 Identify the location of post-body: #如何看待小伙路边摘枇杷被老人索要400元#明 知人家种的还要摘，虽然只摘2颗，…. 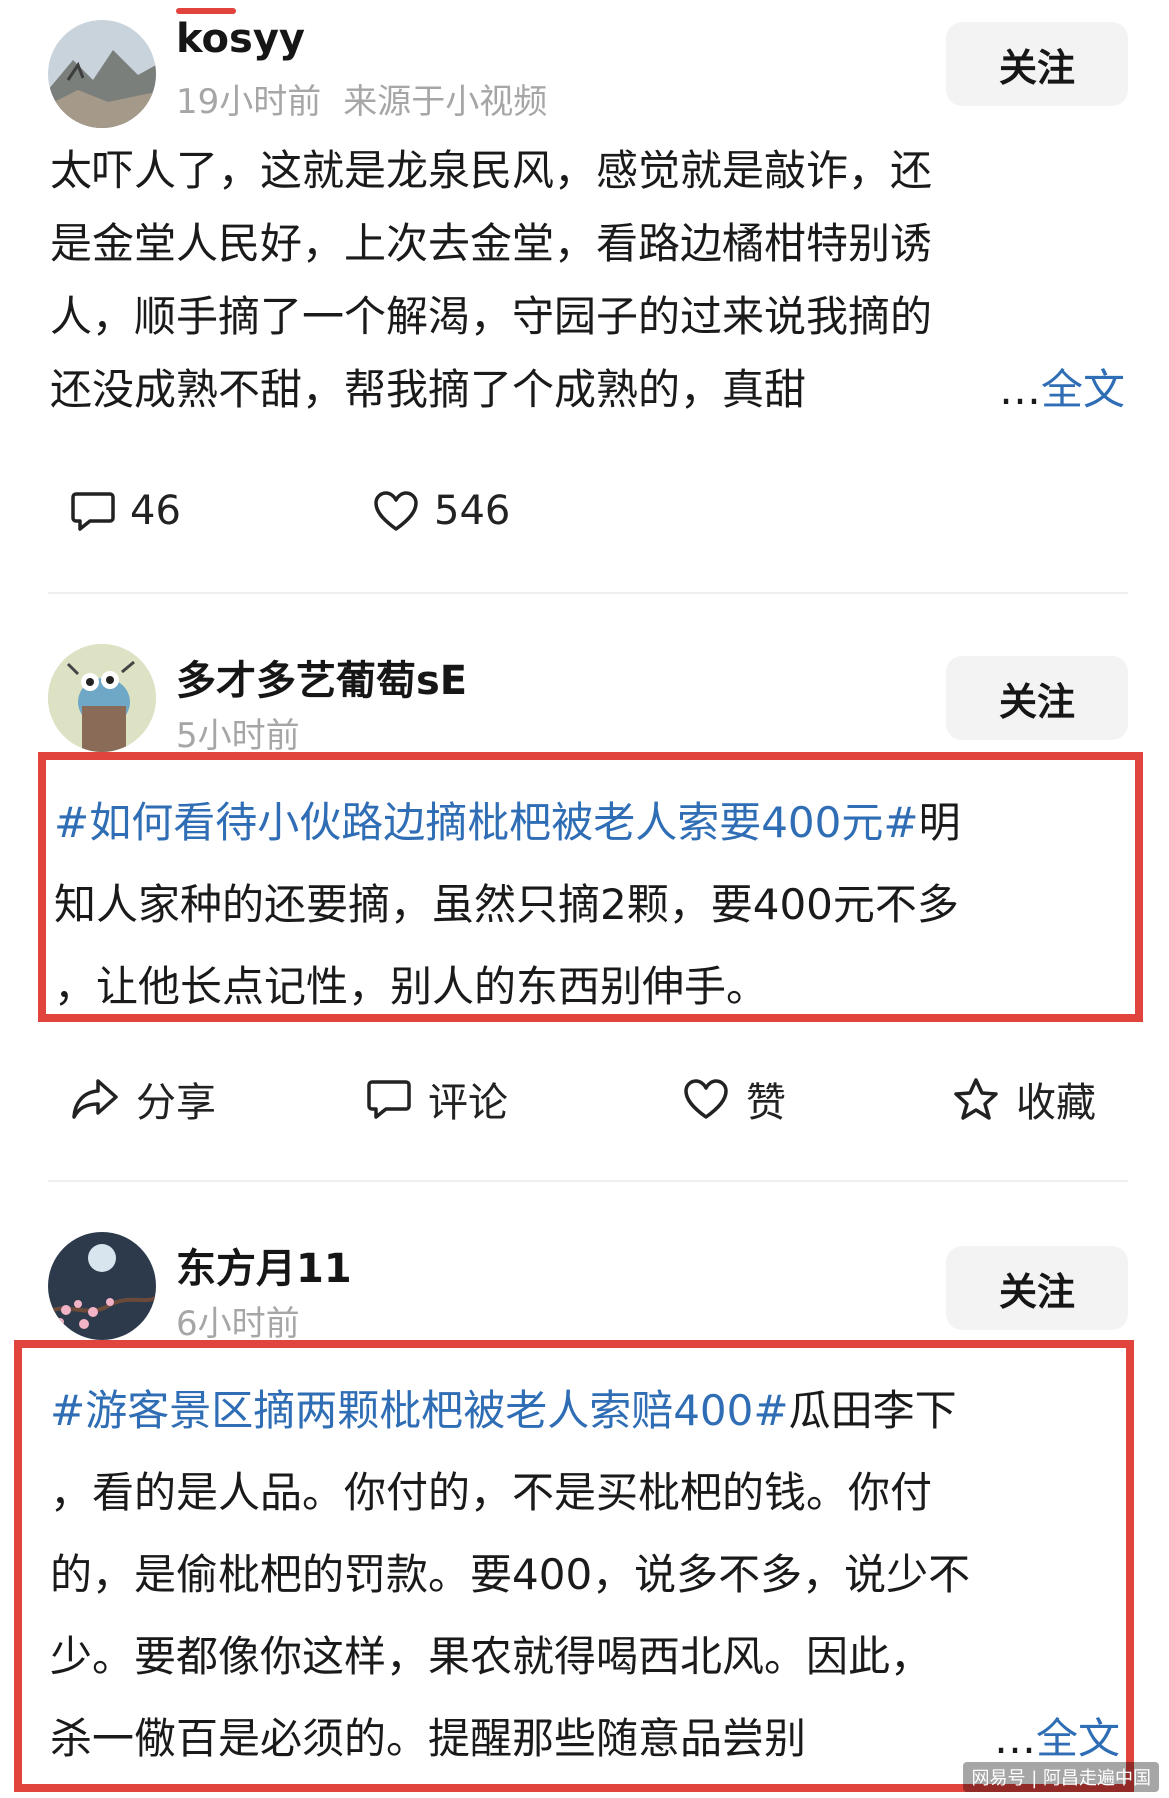
(589, 905).